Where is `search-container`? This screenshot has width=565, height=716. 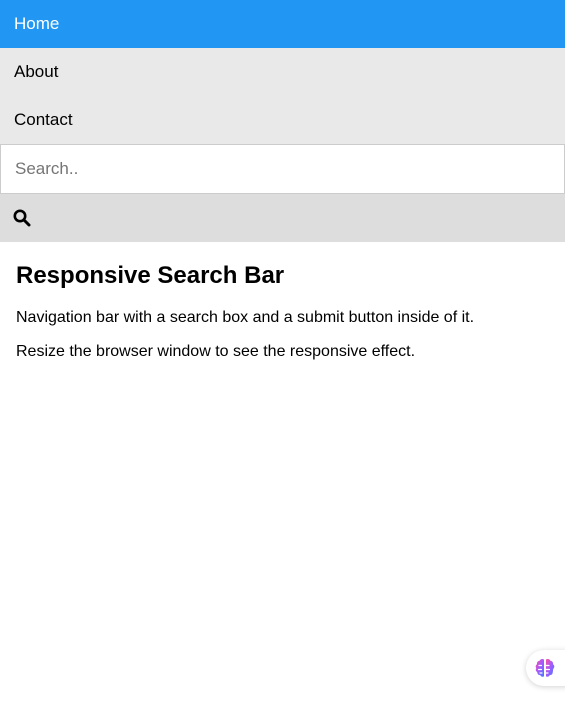 search-container is located at coordinates (282, 193).